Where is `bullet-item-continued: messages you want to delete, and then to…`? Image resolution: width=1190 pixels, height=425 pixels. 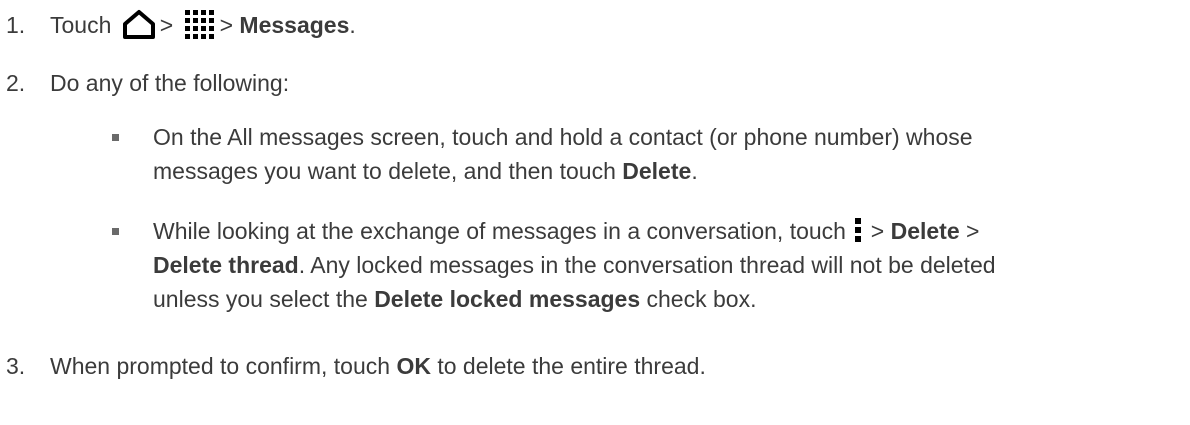 bullet-item-continued: messages you want to delete, and then to… is located at coordinates (425, 171).